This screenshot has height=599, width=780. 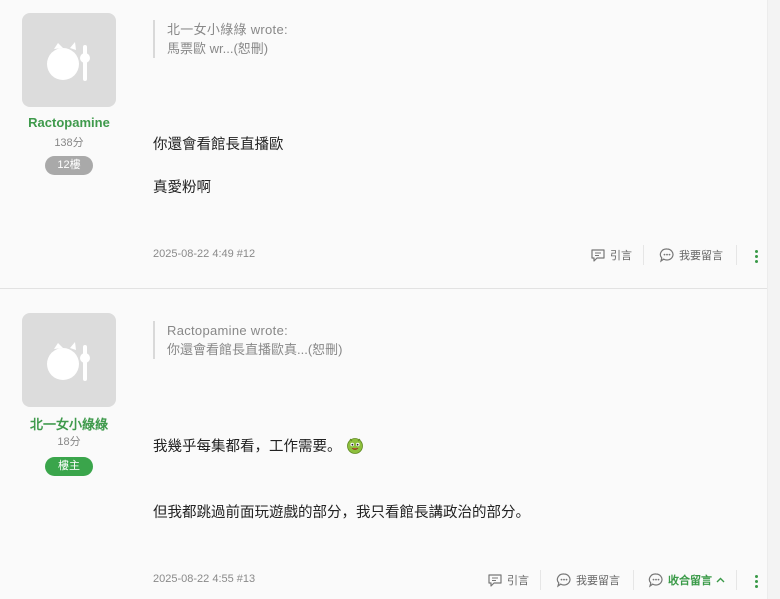 I want to click on user-score: 138分, so click(x=69, y=143).